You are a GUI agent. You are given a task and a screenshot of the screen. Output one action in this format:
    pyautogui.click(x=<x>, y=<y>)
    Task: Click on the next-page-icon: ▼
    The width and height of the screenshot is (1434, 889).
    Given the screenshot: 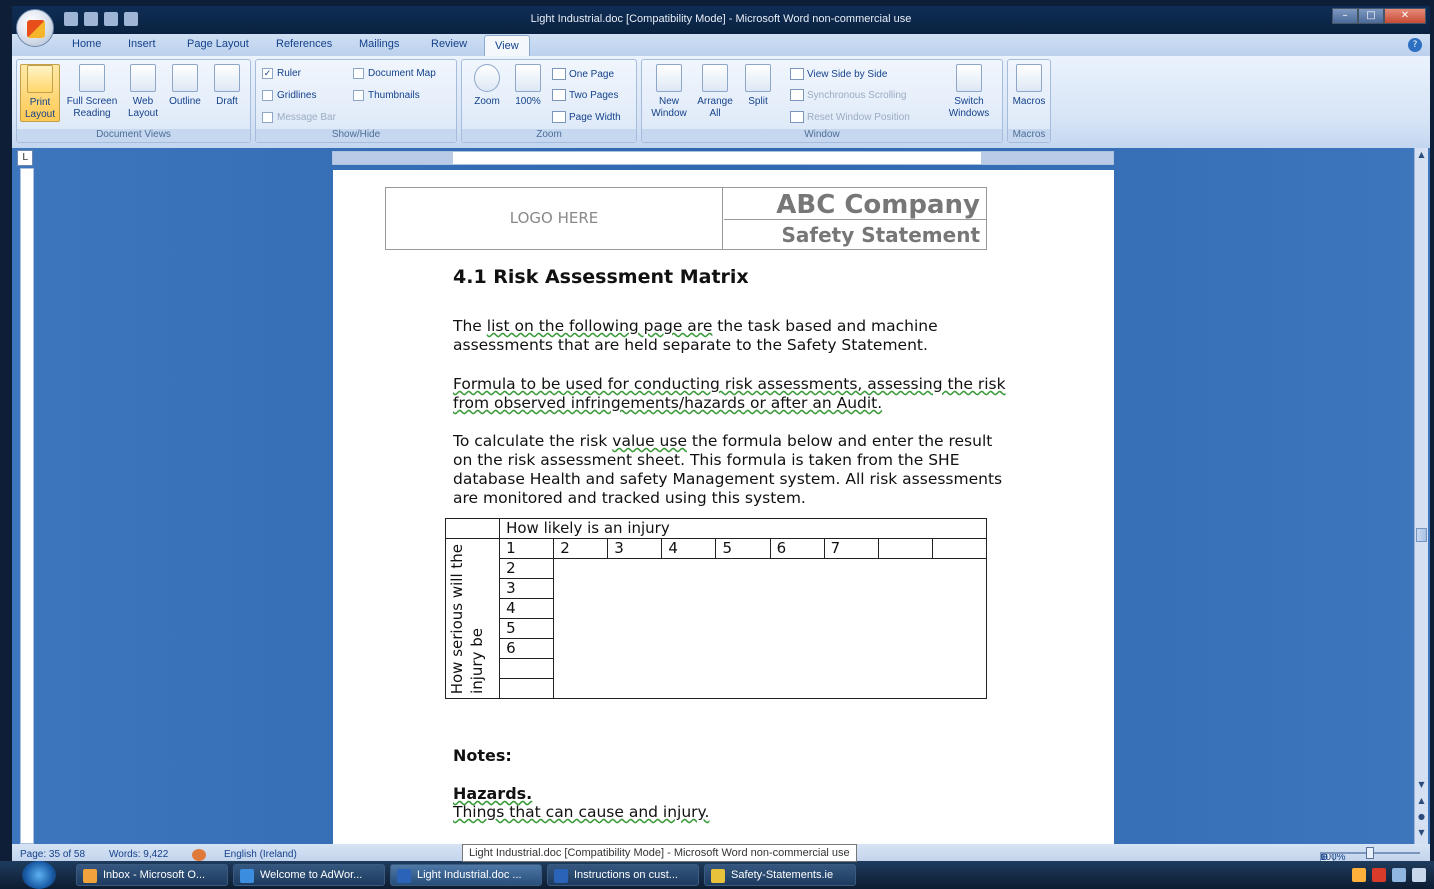 What is the action you would take?
    pyautogui.click(x=1421, y=834)
    